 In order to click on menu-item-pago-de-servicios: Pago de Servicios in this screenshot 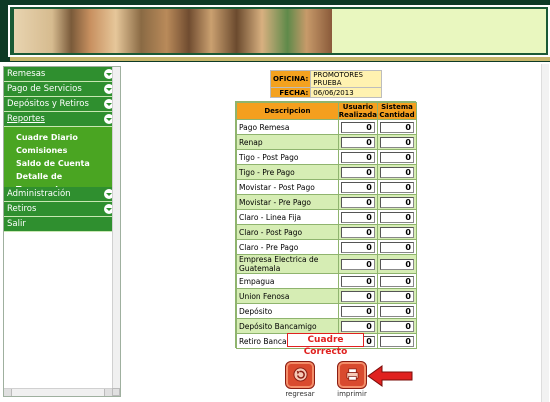, I will do `click(62, 89)`.